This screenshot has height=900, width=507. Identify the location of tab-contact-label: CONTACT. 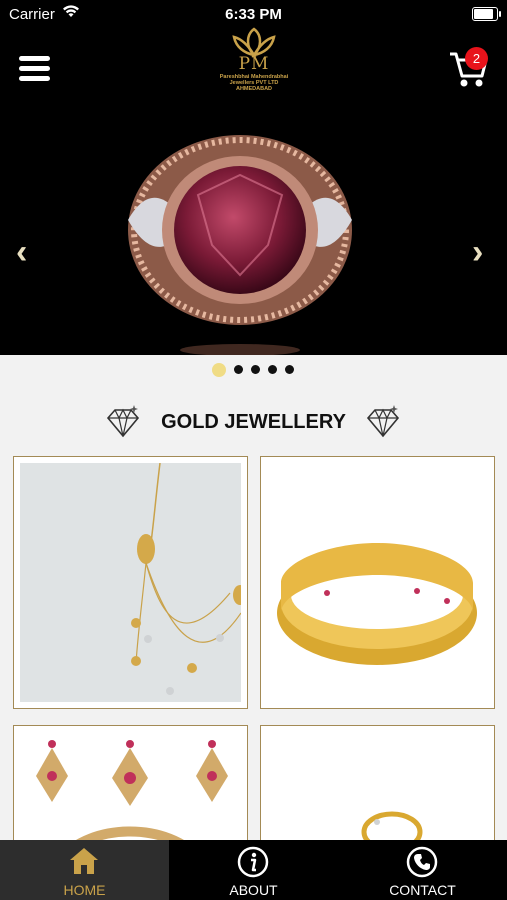
(422, 890).